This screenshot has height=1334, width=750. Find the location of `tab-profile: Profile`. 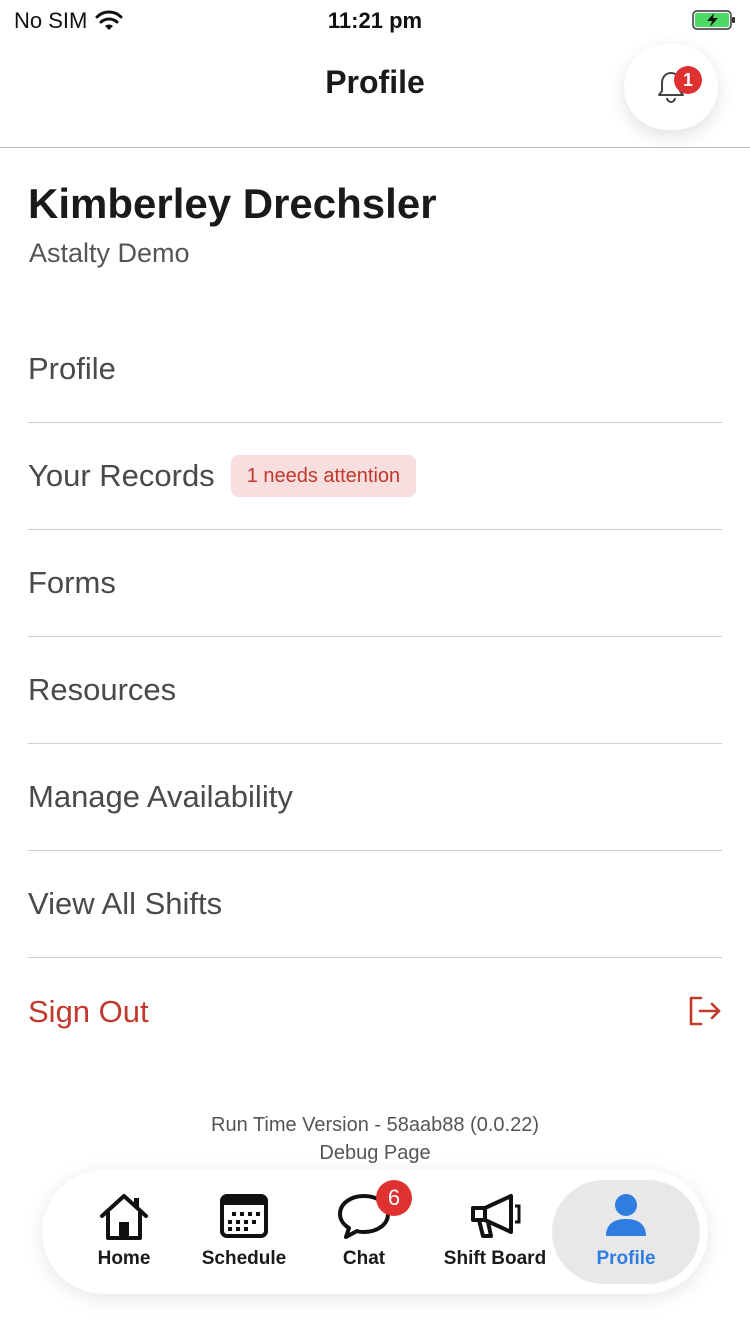

tab-profile: Profile is located at coordinates (626, 1232).